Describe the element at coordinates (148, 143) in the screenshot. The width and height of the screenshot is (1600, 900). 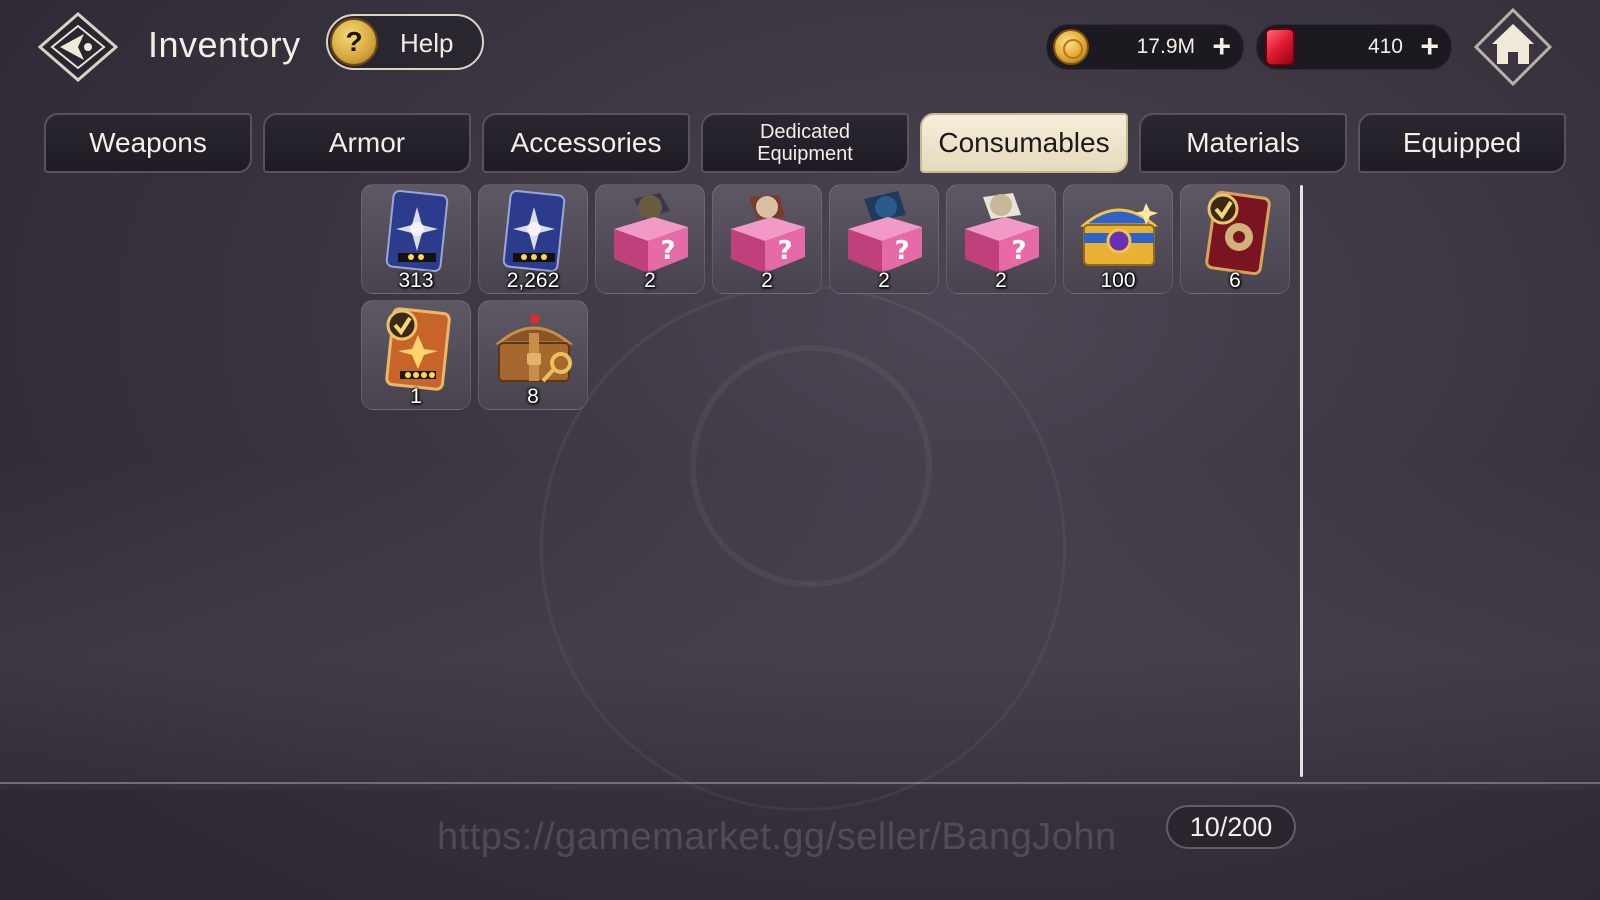
I see `tab-weapons: Weapons` at that location.